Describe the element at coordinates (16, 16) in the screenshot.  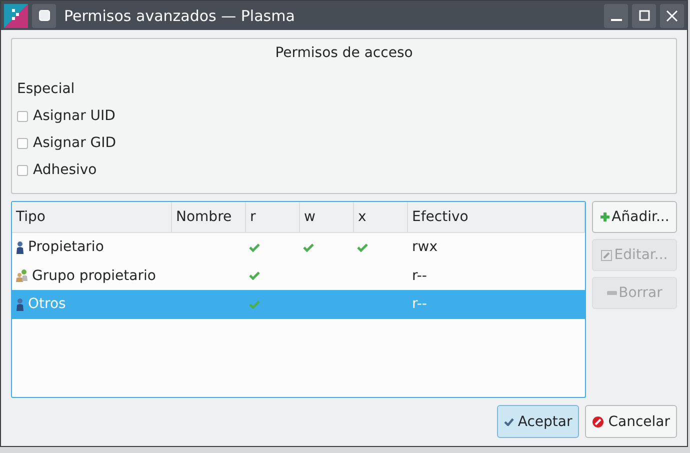
I see `app-logo-icon` at that location.